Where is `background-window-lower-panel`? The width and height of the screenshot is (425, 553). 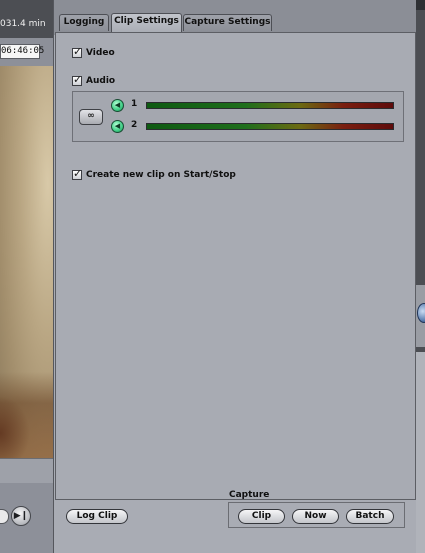
background-window-lower-panel is located at coordinates (420, 452).